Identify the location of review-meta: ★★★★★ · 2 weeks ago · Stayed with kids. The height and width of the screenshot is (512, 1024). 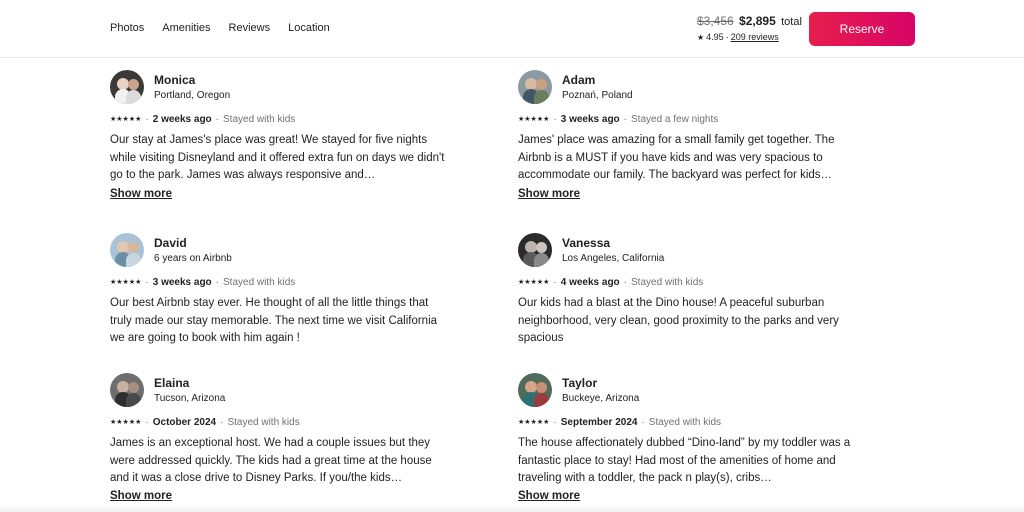
(280, 120).